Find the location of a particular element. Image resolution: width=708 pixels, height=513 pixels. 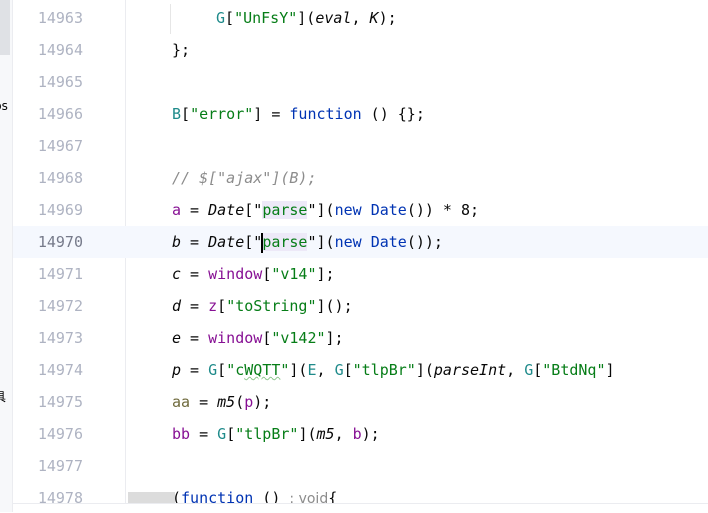

code-text: (function () : void{ is located at coordinates (254, 492).